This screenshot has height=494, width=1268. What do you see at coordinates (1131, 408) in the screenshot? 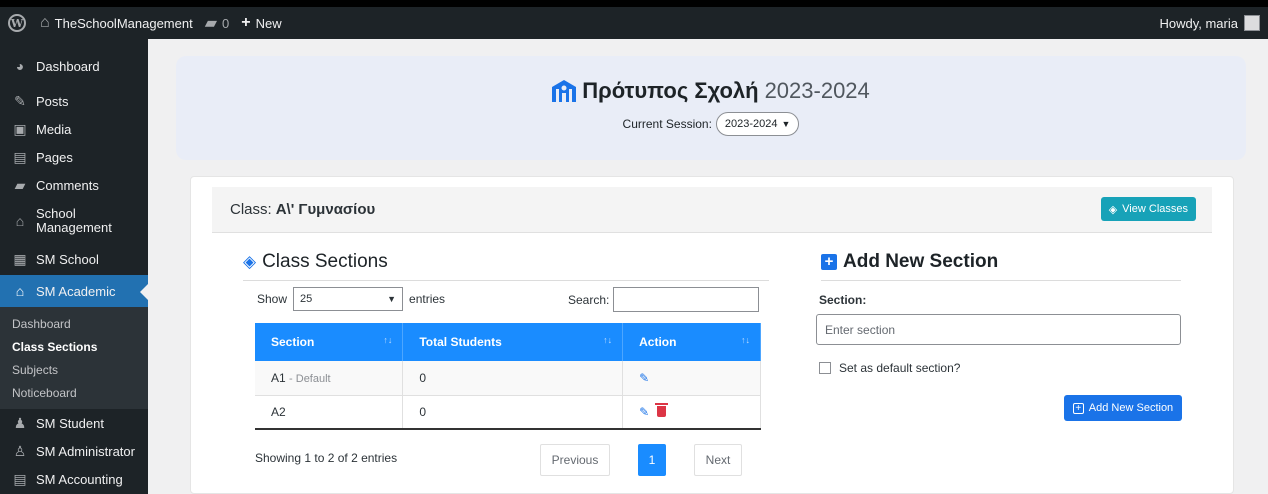
I see `add-new-section-label: Add New Section` at bounding box center [1131, 408].